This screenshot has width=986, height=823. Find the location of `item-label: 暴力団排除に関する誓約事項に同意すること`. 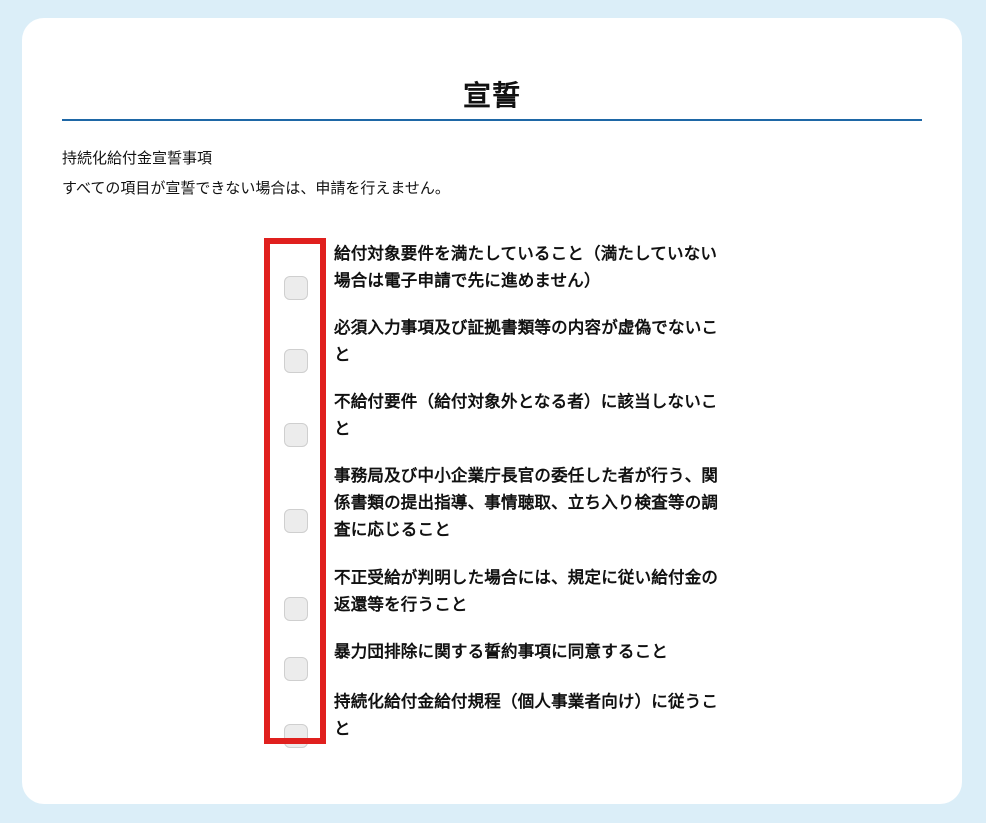

item-label: 暴力団排除に関する誓約事項に同意すること is located at coordinates (501, 651).